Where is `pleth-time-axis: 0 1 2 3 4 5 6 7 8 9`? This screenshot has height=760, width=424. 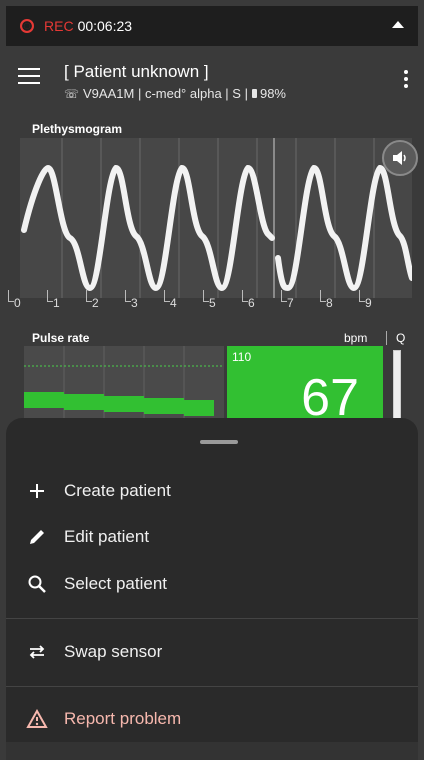
pleth-time-axis: 0 1 2 3 4 5 6 7 8 9 is located at coordinates (206, 303).